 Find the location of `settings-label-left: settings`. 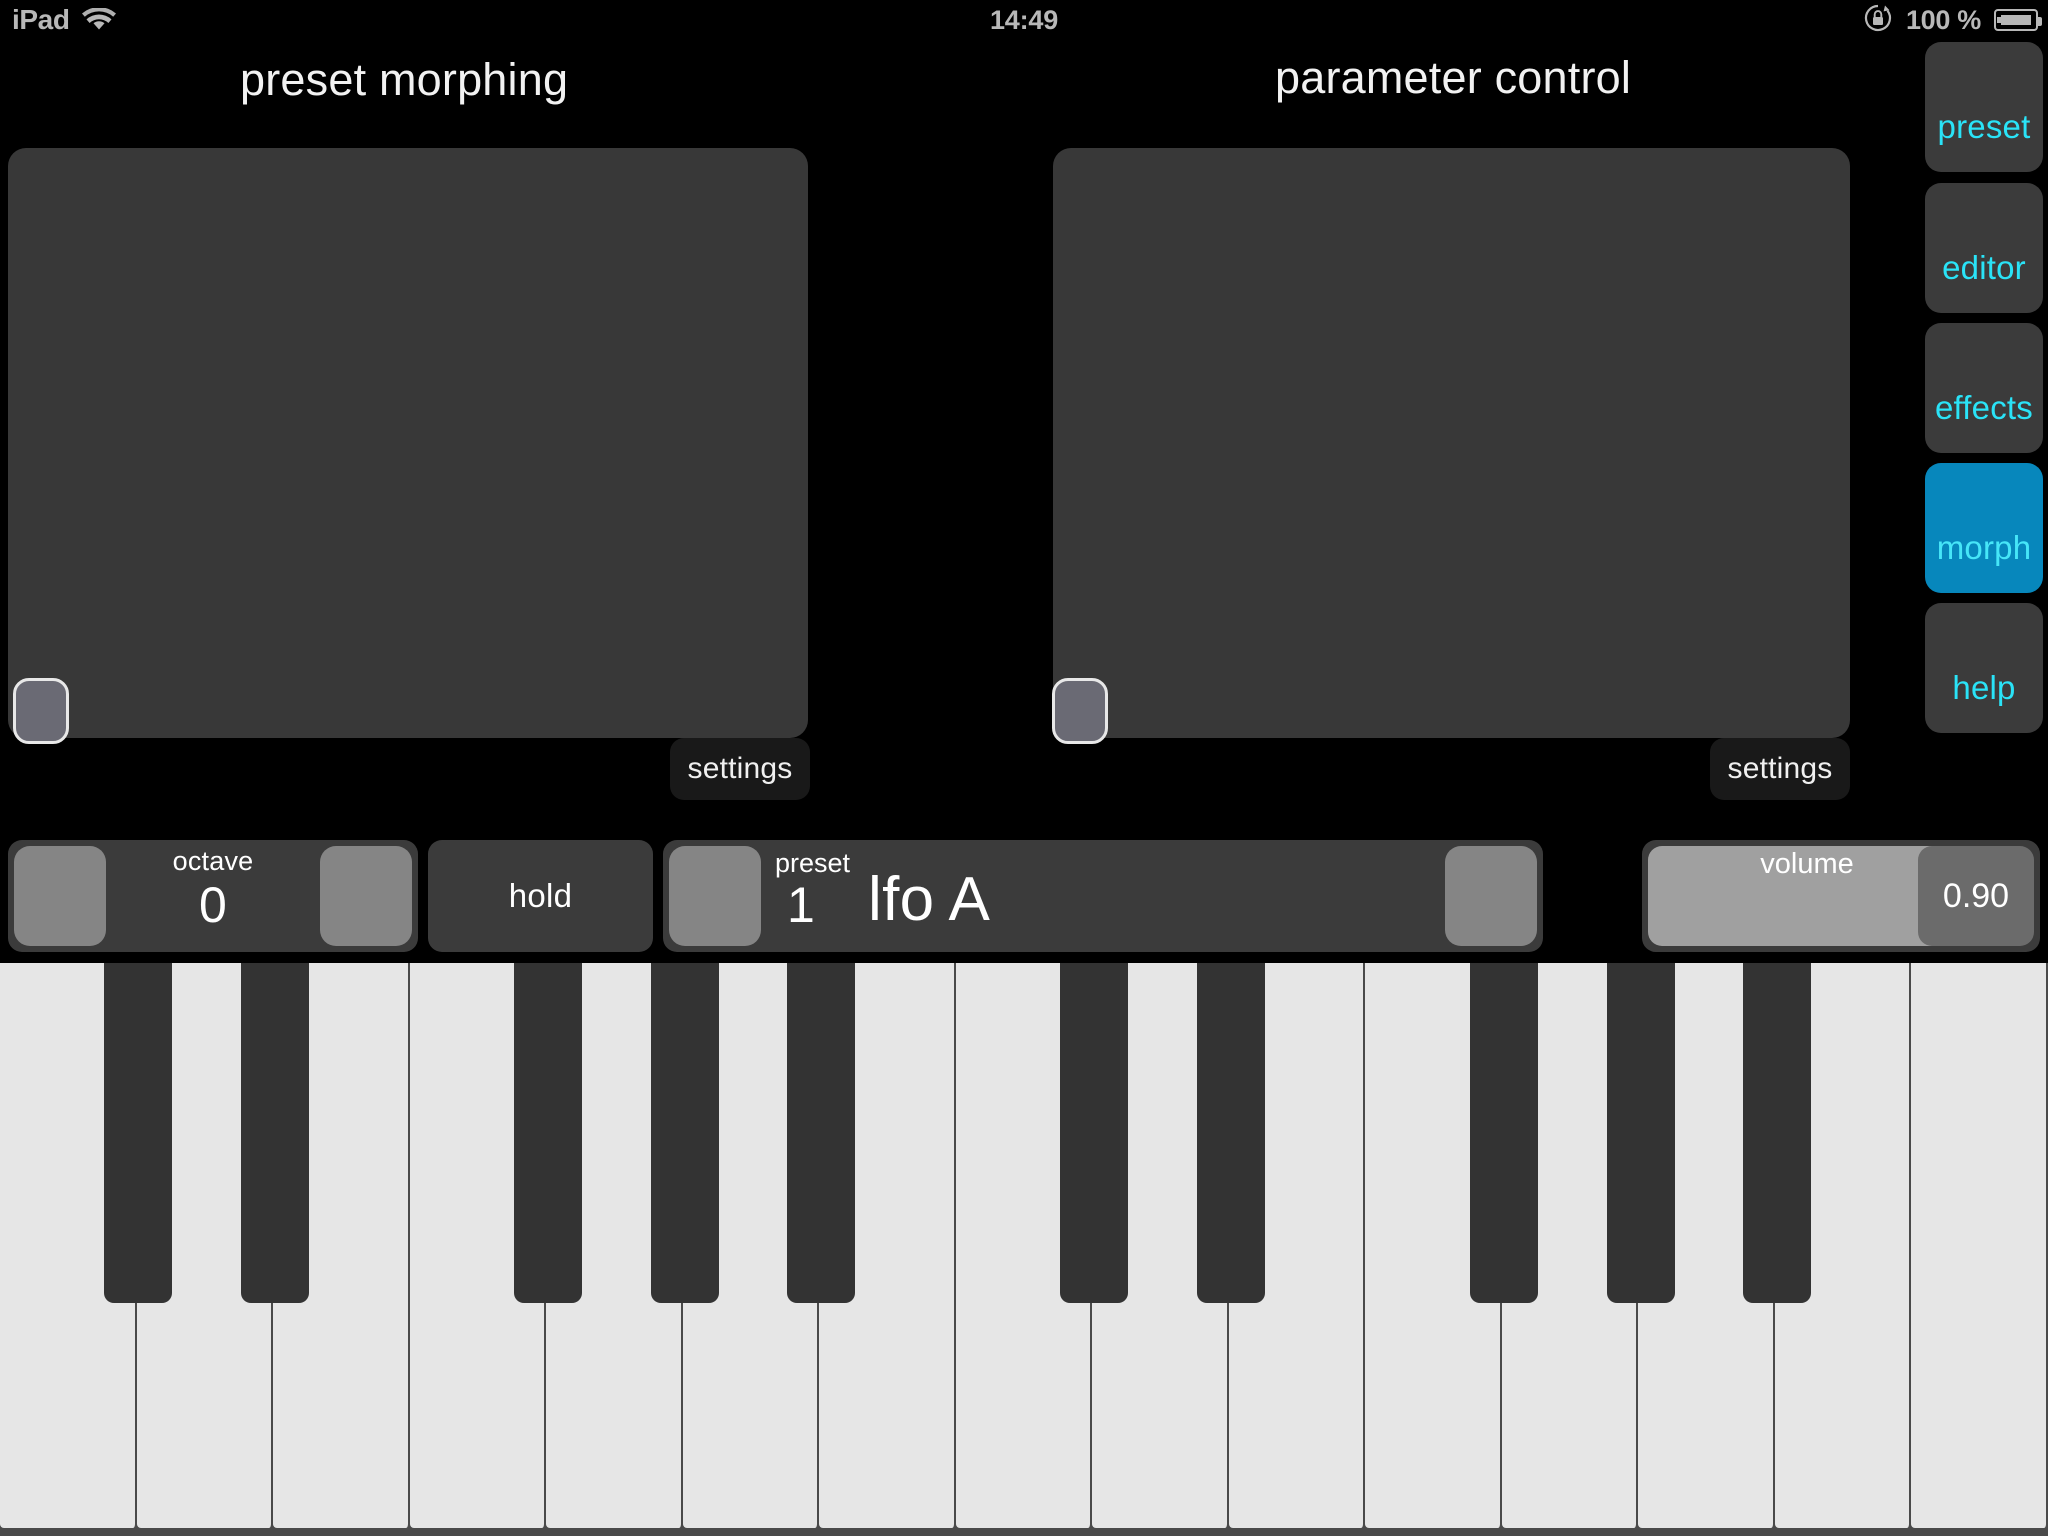

settings-label-left: settings is located at coordinates (740, 768).